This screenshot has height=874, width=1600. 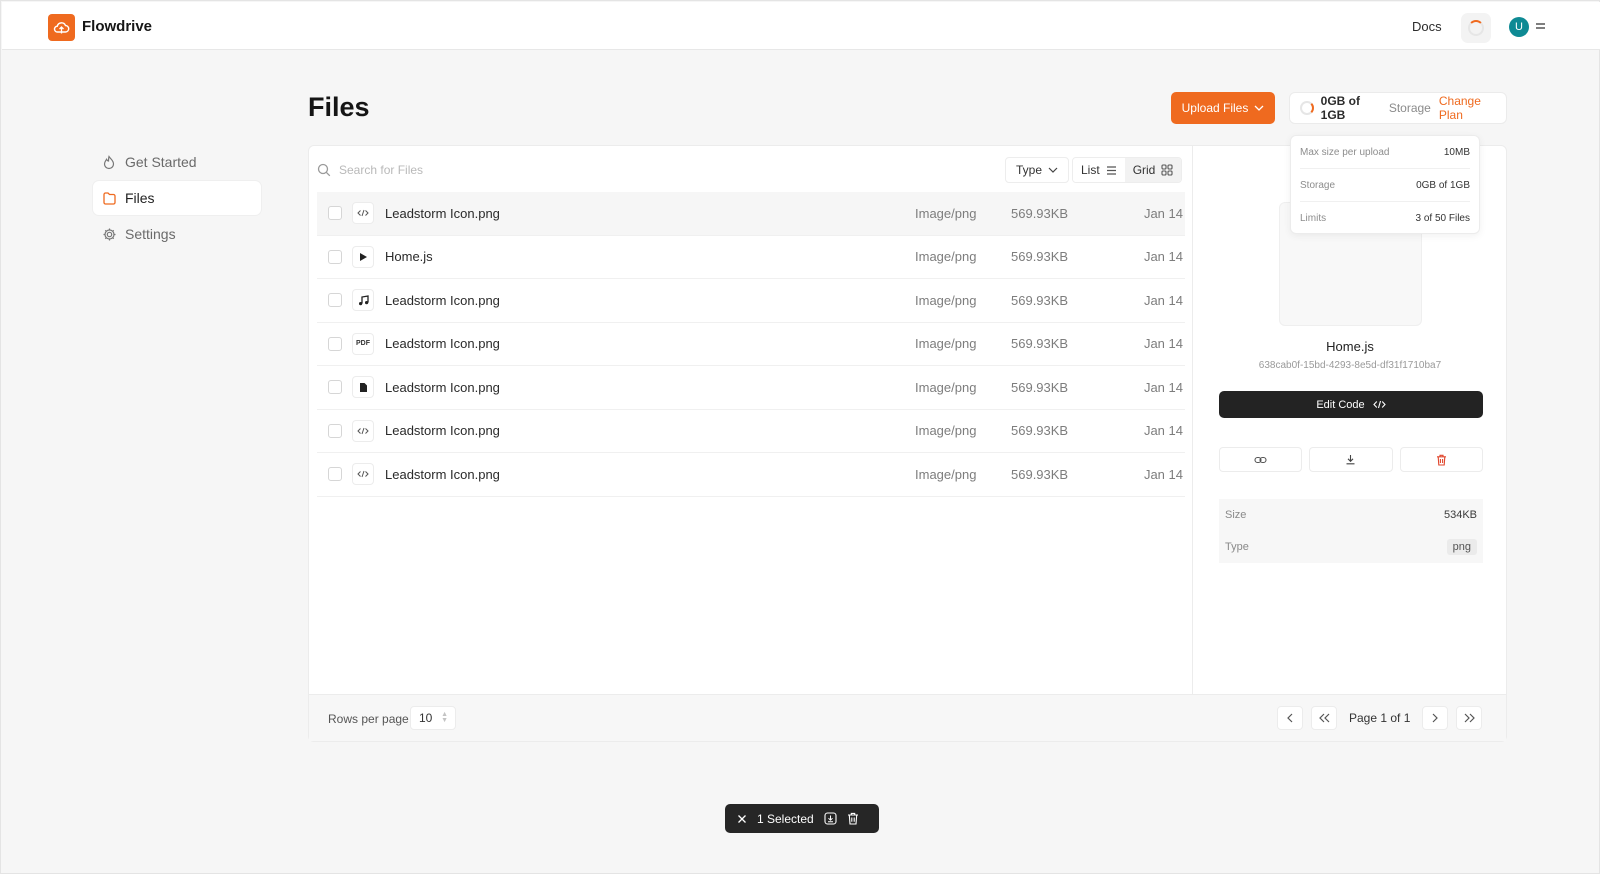 What do you see at coordinates (1540, 26) in the screenshot?
I see `menu-icon` at bounding box center [1540, 26].